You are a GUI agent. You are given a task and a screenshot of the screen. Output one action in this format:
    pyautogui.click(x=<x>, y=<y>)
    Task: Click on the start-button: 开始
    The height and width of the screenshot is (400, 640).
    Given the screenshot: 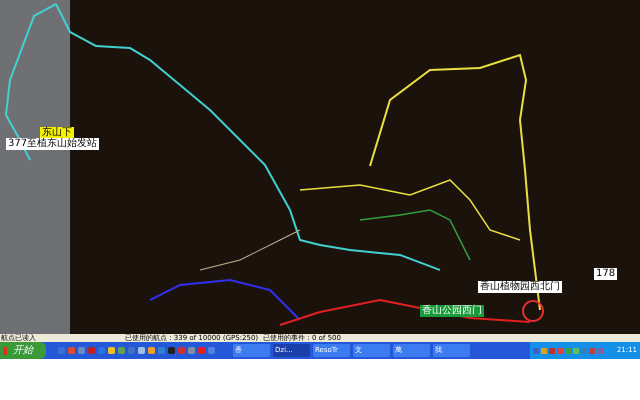 What is the action you would take?
    pyautogui.click(x=23, y=350)
    